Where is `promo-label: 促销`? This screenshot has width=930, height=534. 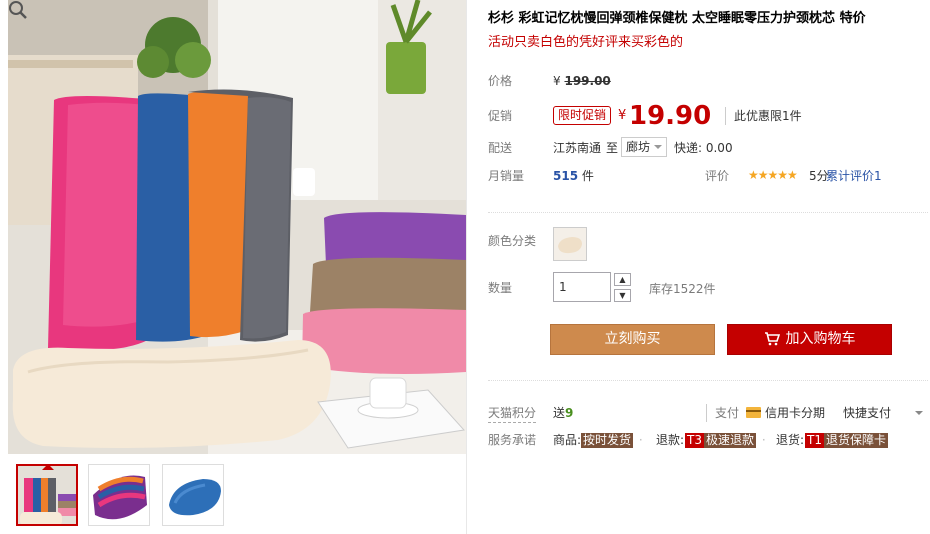
promo-label: 促销 is located at coordinates (500, 116).